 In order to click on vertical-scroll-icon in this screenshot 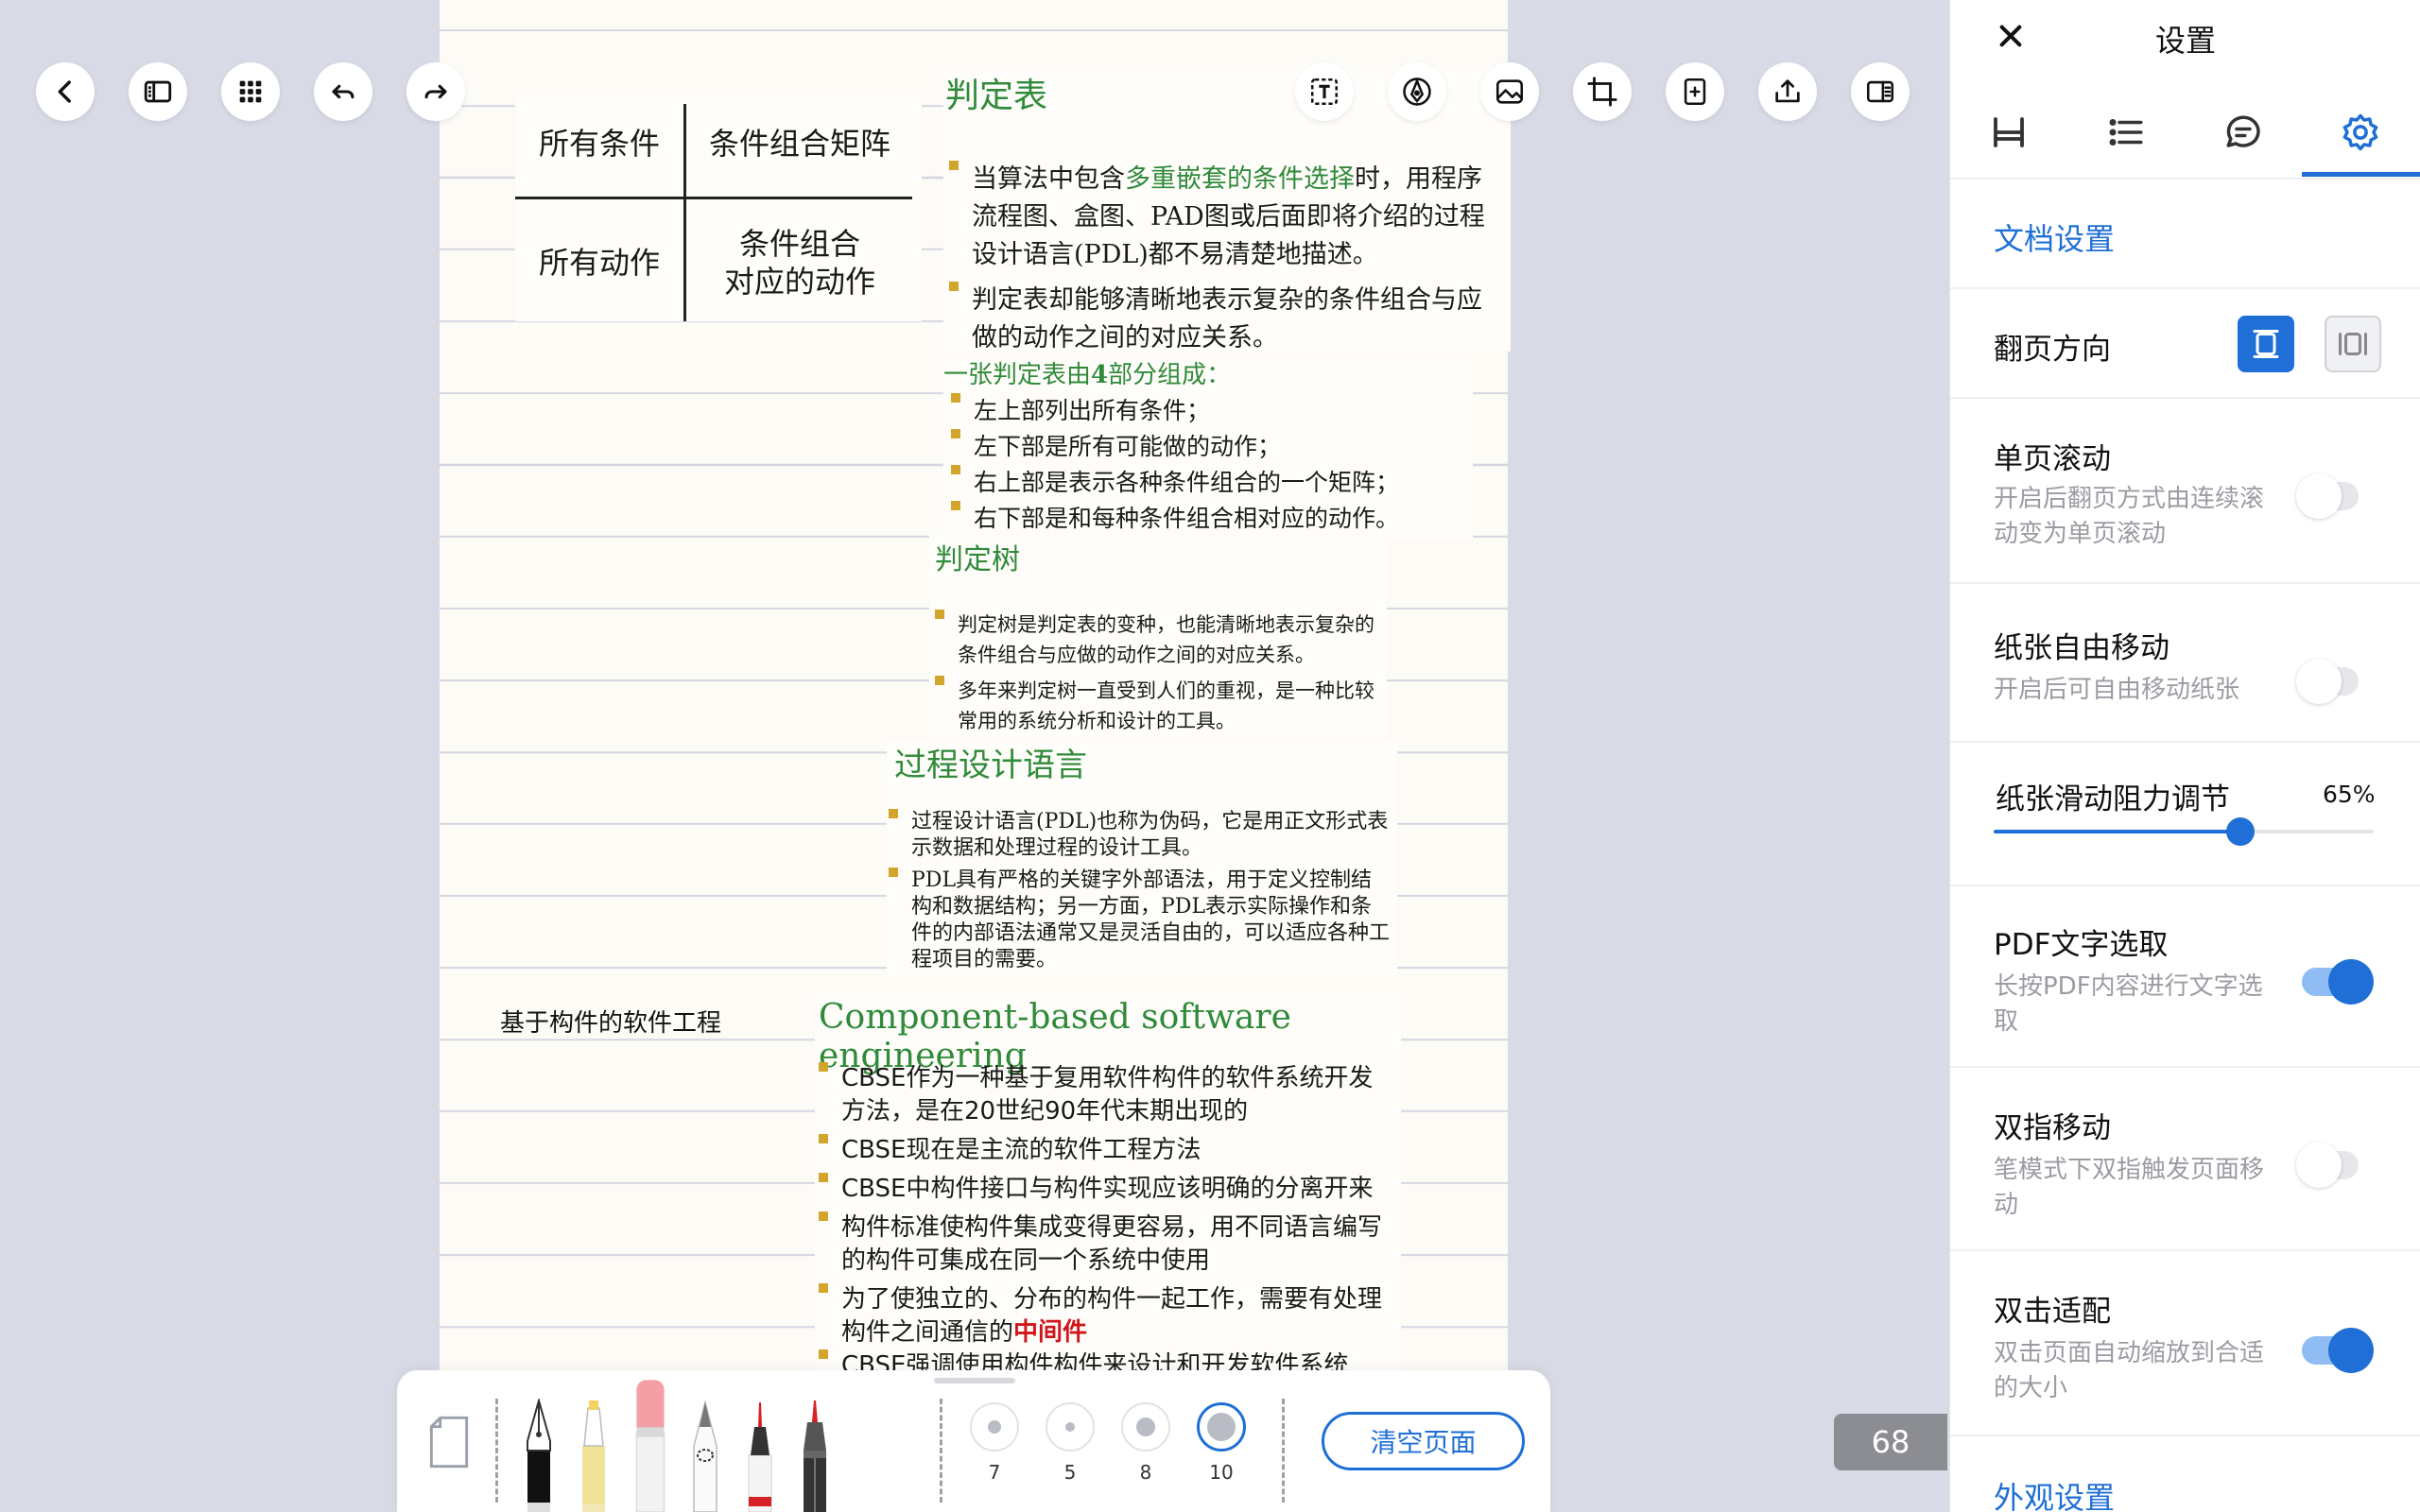, I will do `click(2266, 344)`.